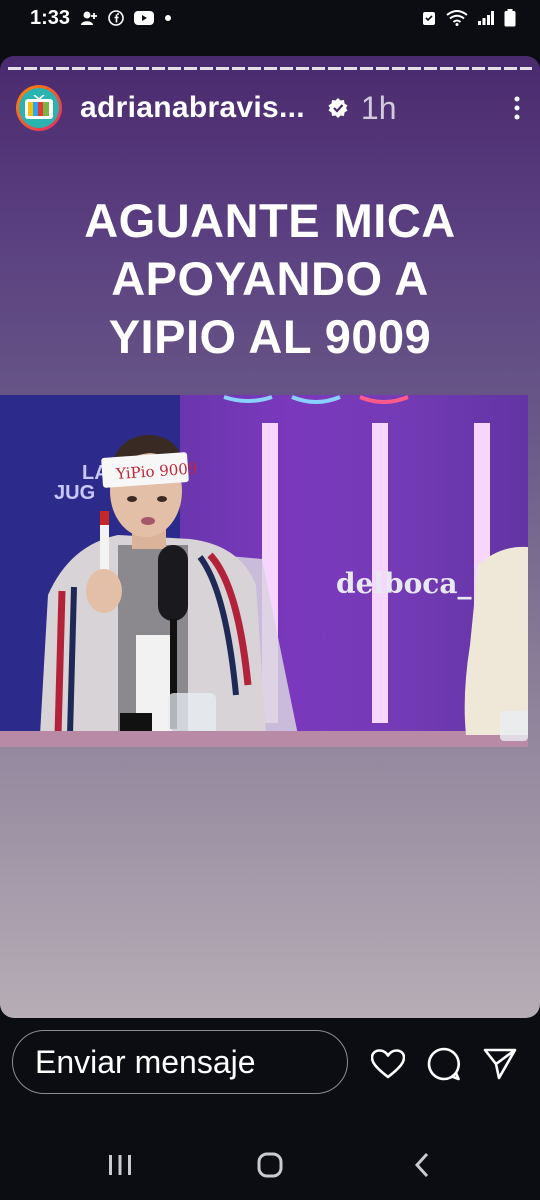 The height and width of the screenshot is (1200, 540). What do you see at coordinates (510, 18) in the screenshot?
I see `battery-icon` at bounding box center [510, 18].